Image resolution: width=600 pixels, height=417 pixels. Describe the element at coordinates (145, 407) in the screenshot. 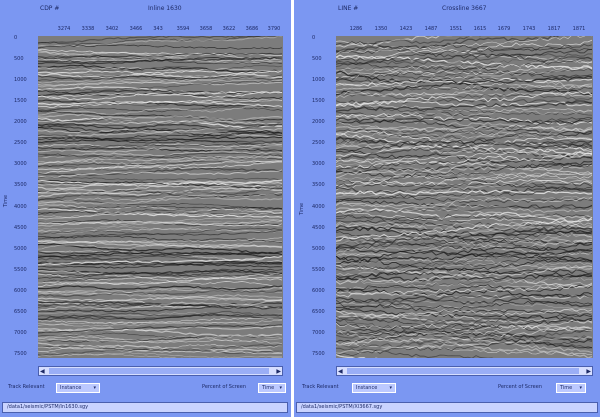

I see `file-path-field: /data1/seismic/PSTM/In1630.sgy` at that location.